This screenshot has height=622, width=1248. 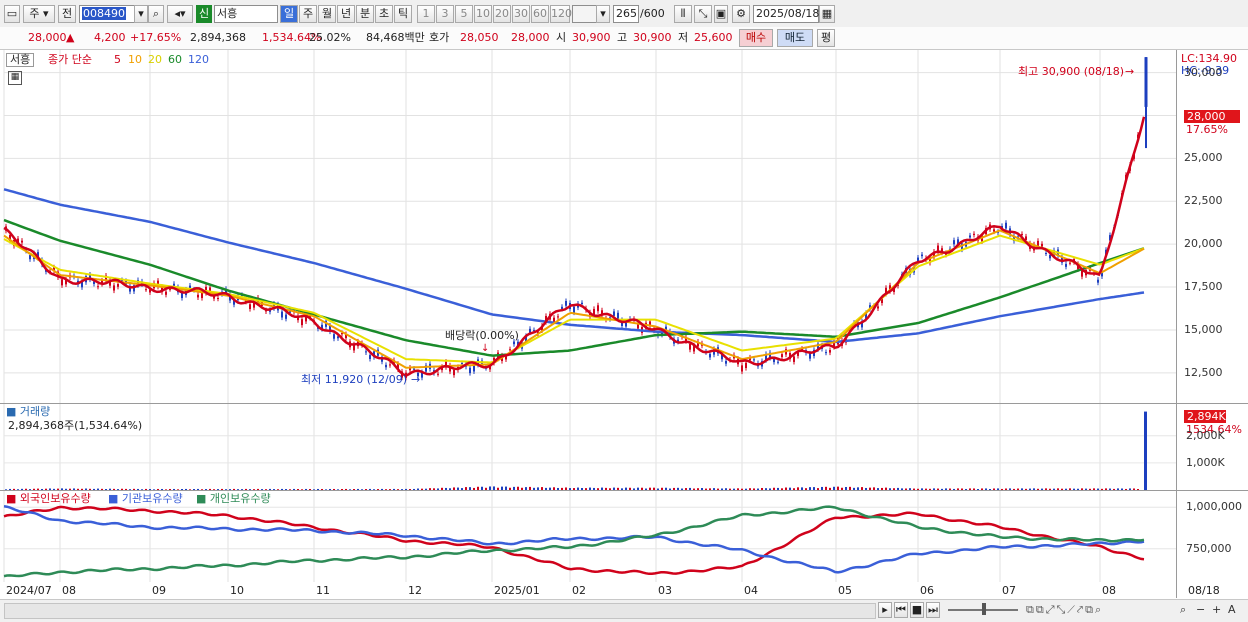 What do you see at coordinates (403, 14) in the screenshot?
I see `period-tick-button: 틱` at bounding box center [403, 14].